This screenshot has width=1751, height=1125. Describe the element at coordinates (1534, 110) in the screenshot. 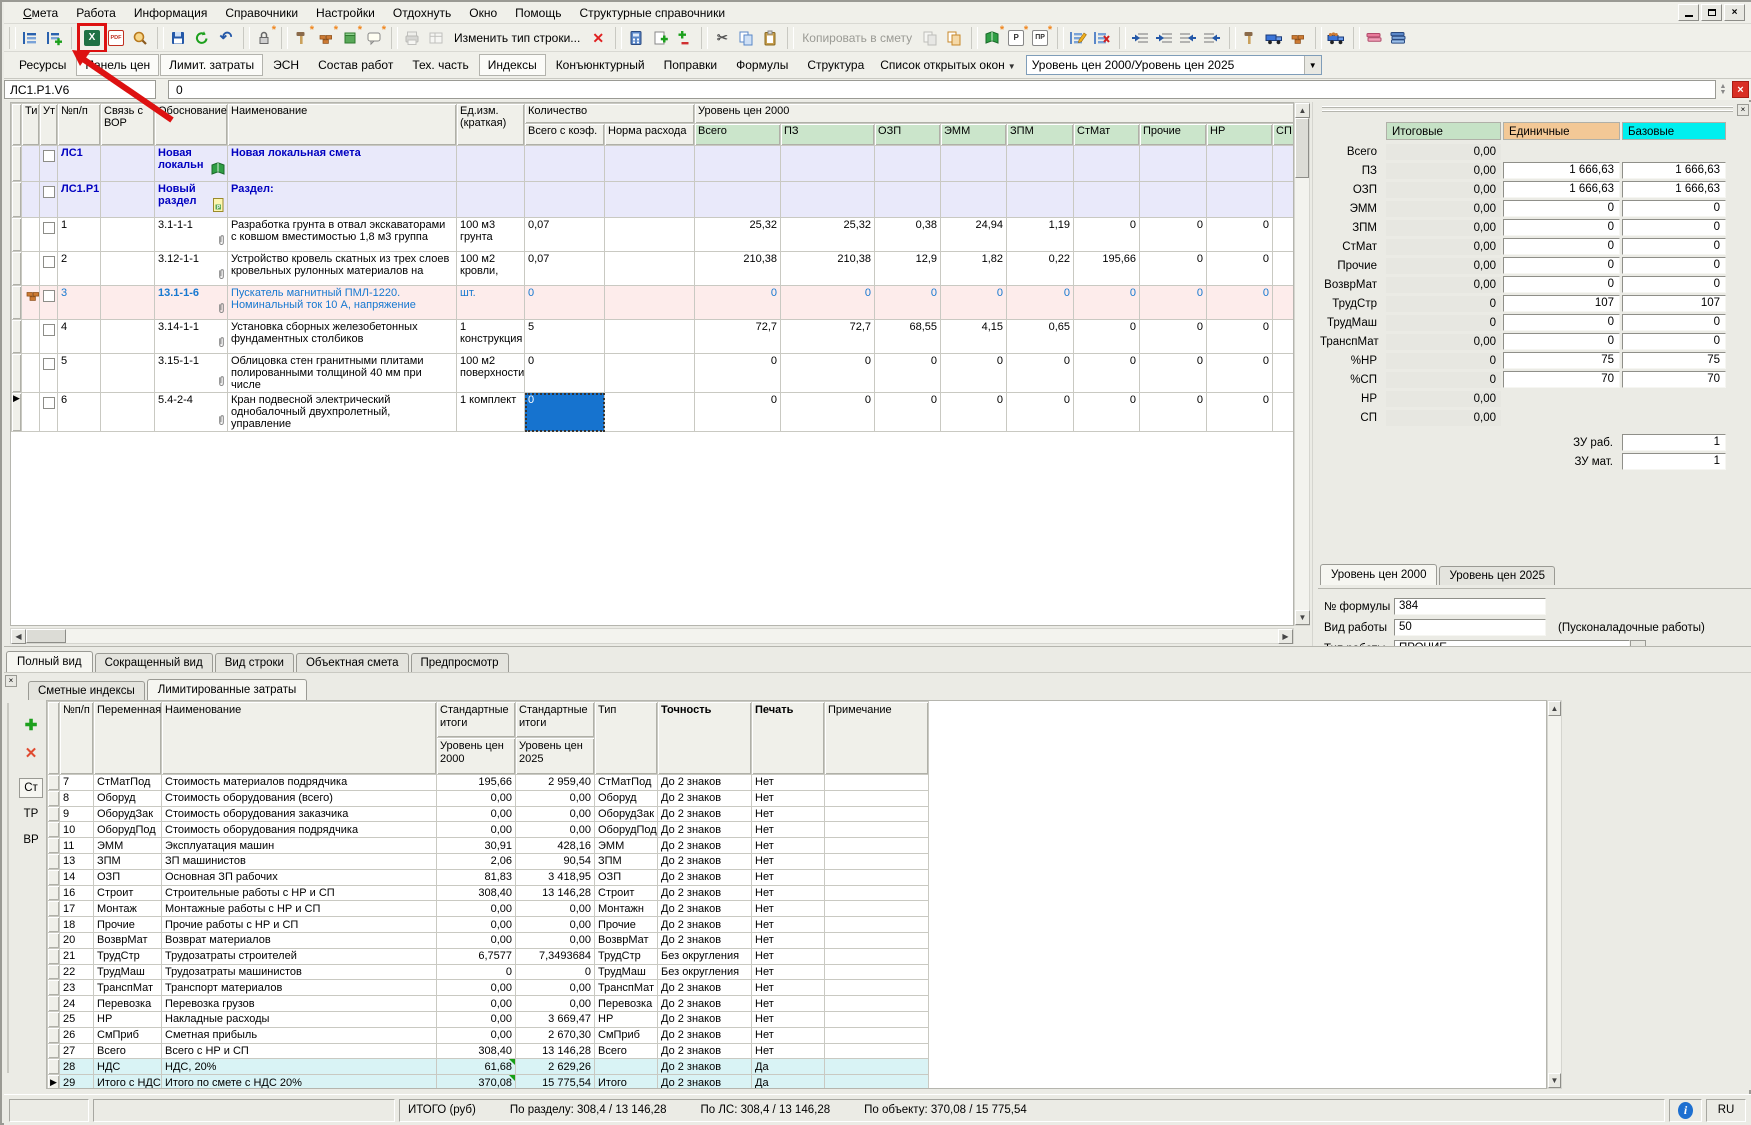

I see `price-panel-handle: ×` at that location.